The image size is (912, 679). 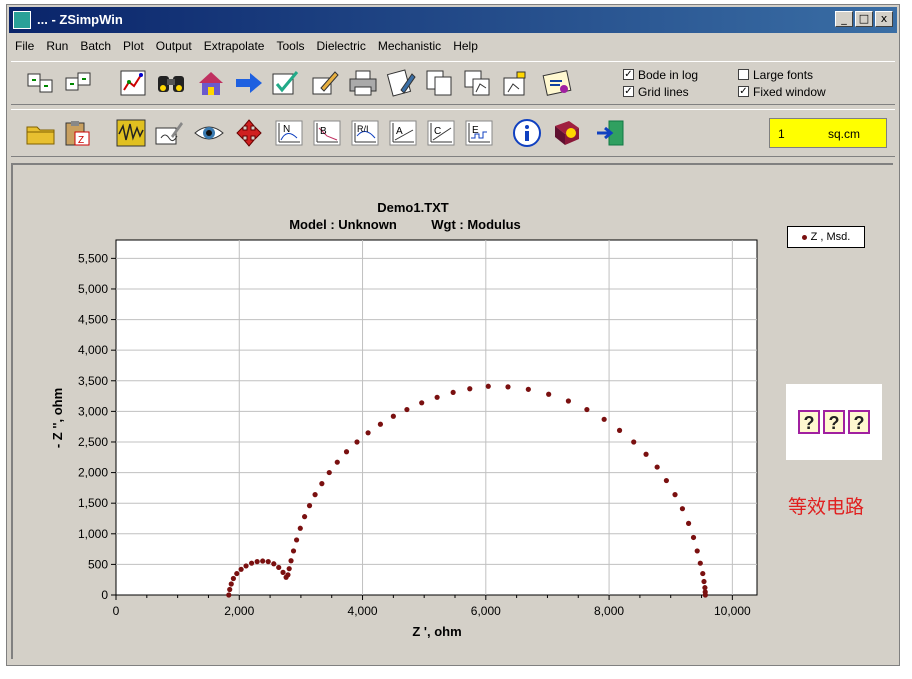 What do you see at coordinates (340, 47) in the screenshot?
I see `menu-dielectric: Dielectric` at bounding box center [340, 47].